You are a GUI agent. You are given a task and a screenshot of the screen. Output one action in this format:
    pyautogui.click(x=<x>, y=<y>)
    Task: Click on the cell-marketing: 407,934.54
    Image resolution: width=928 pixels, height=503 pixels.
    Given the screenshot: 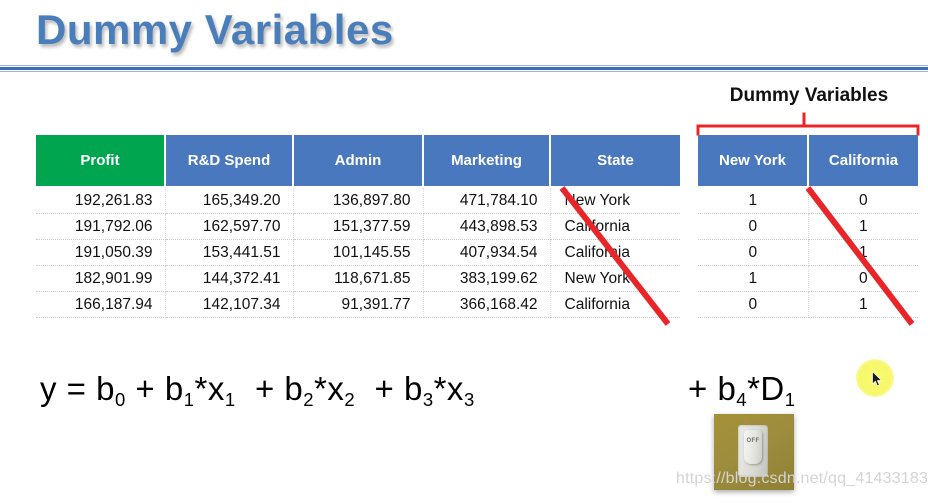 What is the action you would take?
    pyautogui.click(x=487, y=252)
    